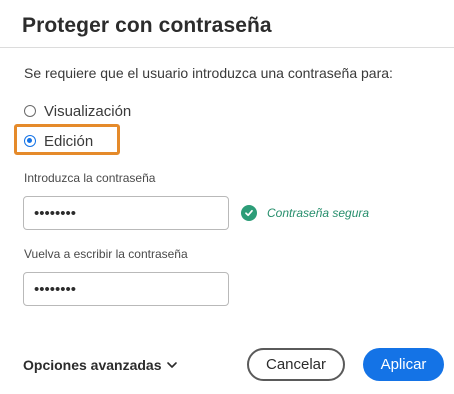 Image resolution: width=454 pixels, height=394 pixels. I want to click on advanced-options-toggle: Opciones avanzadas, so click(100, 365).